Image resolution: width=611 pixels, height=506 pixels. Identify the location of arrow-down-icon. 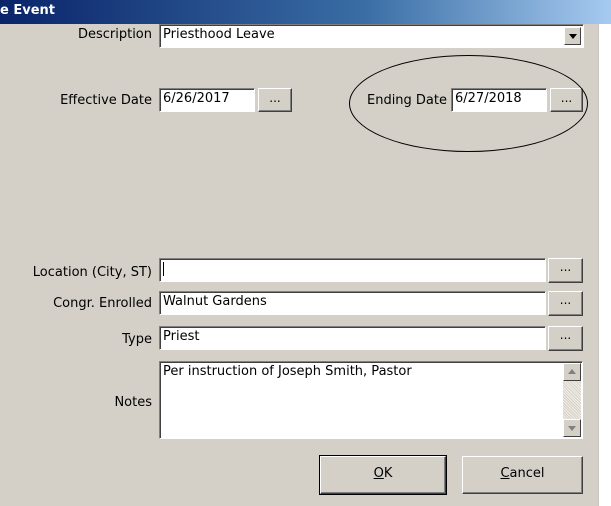
(572, 428).